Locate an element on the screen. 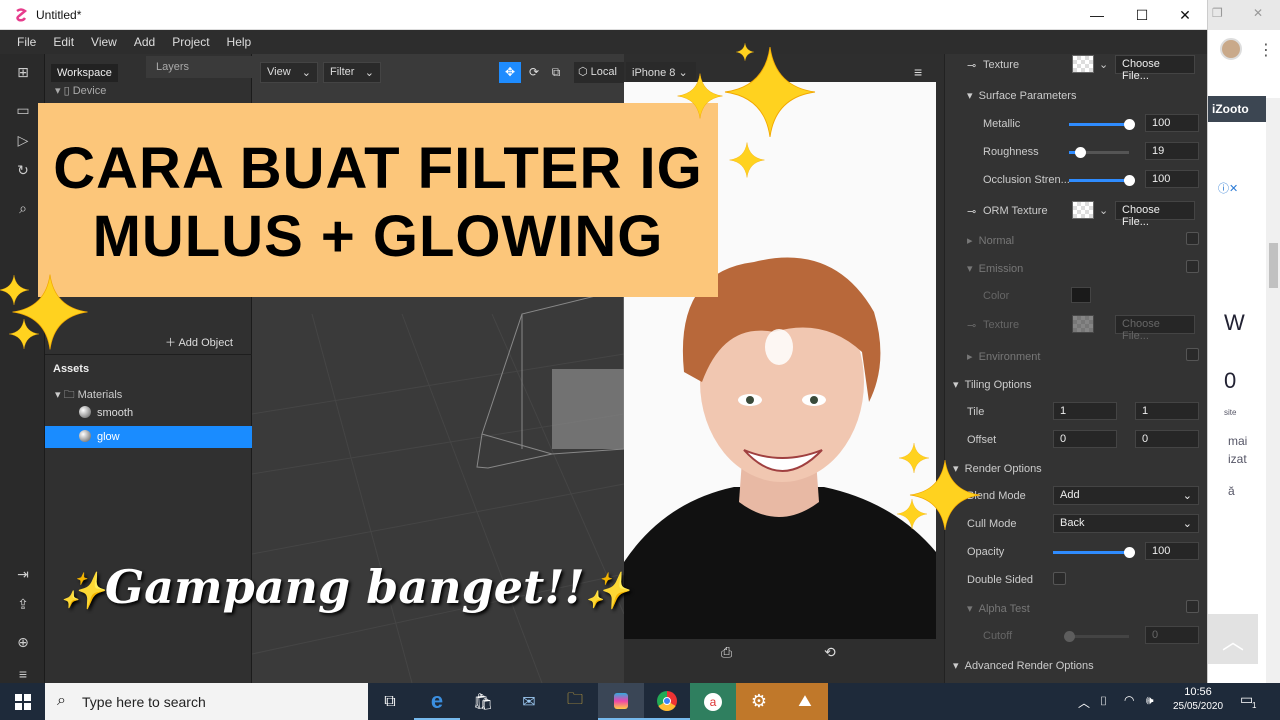 This screenshot has width=1280, height=720. page-text-fragment: mai is located at coordinates (1238, 441).